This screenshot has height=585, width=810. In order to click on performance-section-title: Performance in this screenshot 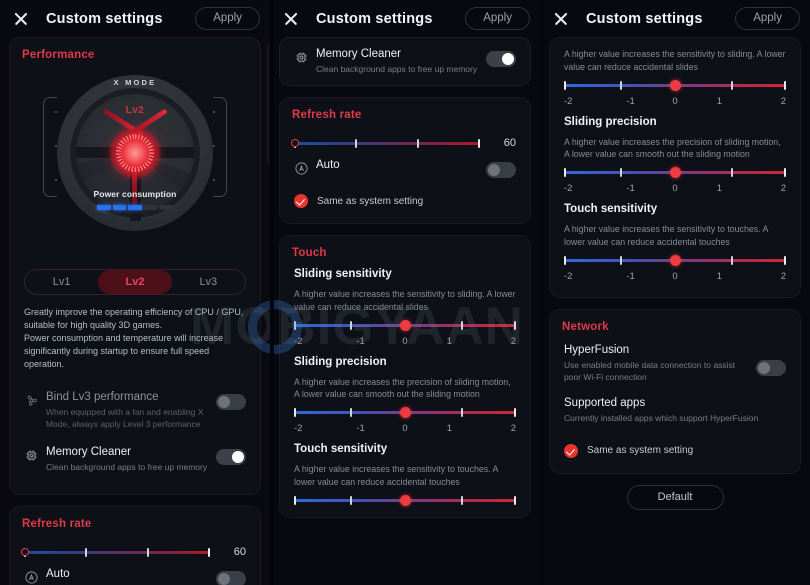, I will do `click(58, 55)`.